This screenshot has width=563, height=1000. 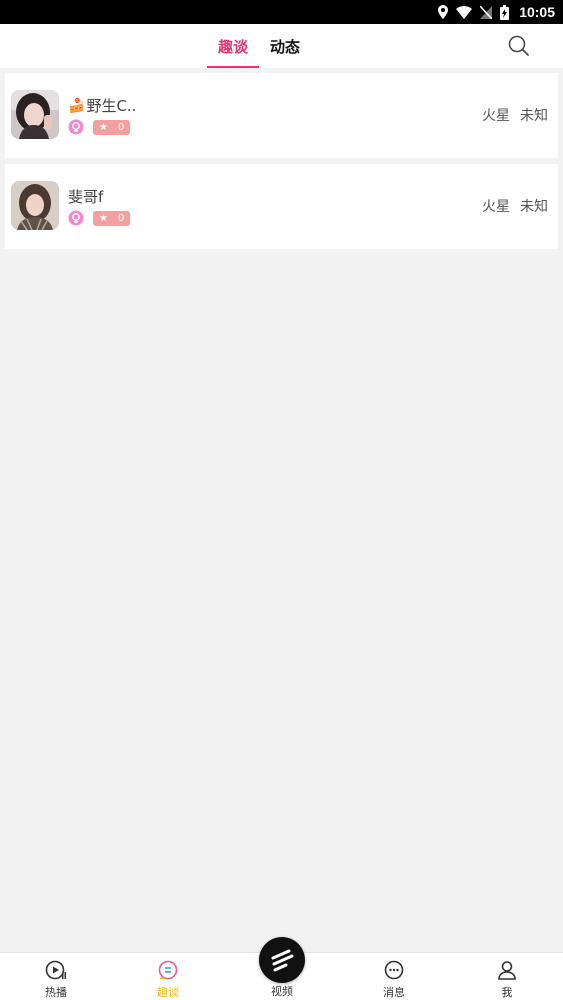 I want to click on cake-icon: 🍰, so click(x=77, y=105).